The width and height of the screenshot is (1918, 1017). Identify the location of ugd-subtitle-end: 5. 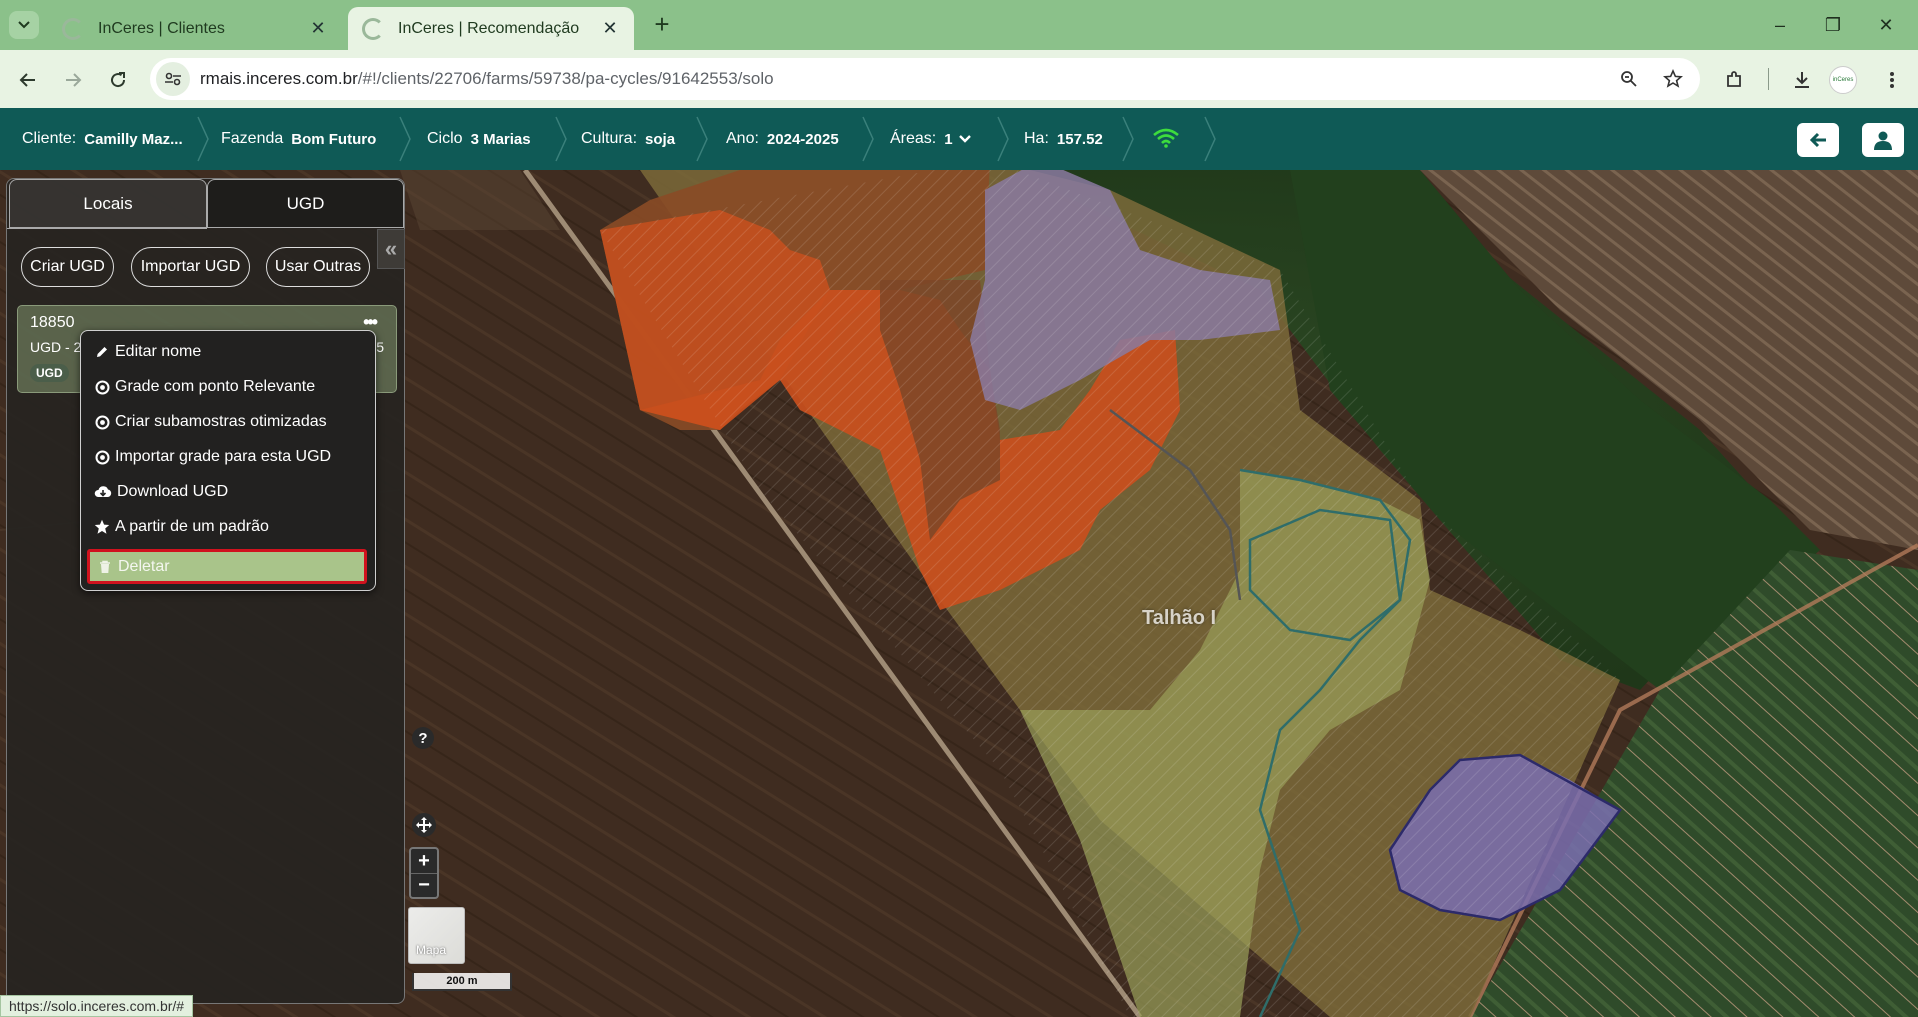
(380, 347).